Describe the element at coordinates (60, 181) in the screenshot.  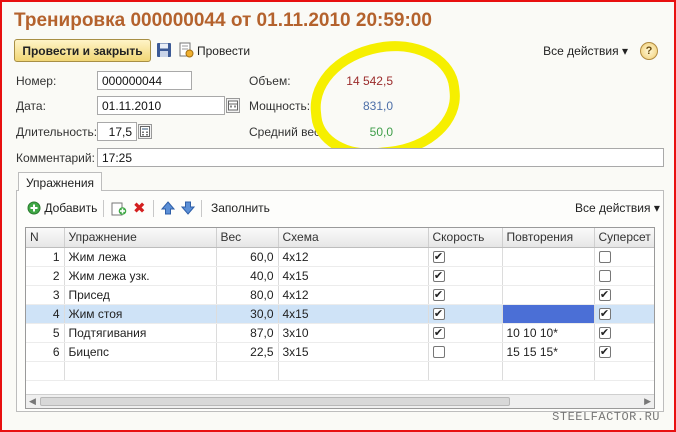
I see `tab-exercises: Упражнения` at that location.